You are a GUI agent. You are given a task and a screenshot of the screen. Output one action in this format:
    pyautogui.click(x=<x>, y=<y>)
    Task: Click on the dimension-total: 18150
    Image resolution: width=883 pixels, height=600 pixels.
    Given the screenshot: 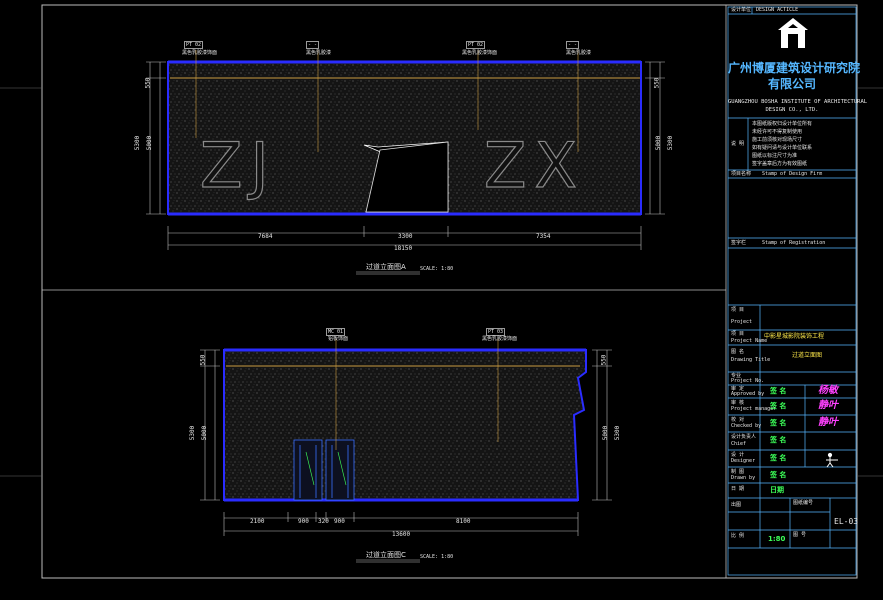 What is the action you would take?
    pyautogui.click(x=403, y=248)
    